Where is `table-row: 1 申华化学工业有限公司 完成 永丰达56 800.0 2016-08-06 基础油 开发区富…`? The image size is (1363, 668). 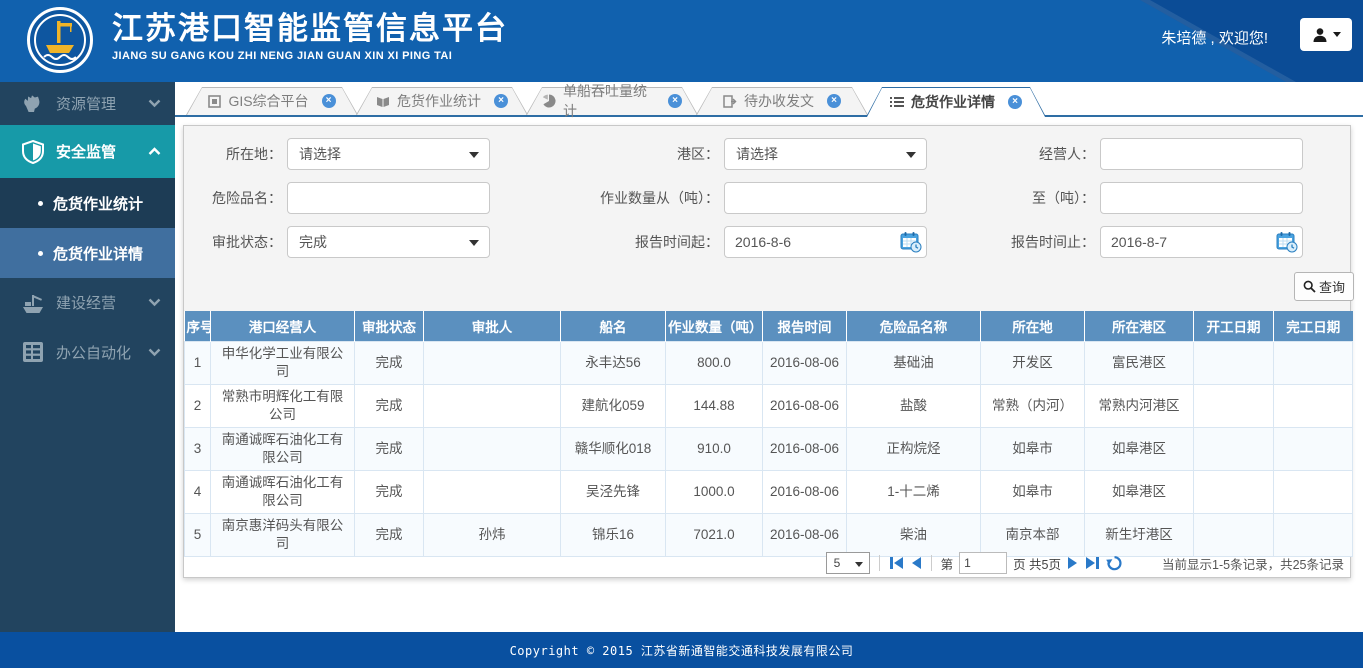 table-row: 1 申华化学工业有限公司 完成 永丰达56 800.0 2016-08-06 基础油 开发区富… is located at coordinates (768, 363).